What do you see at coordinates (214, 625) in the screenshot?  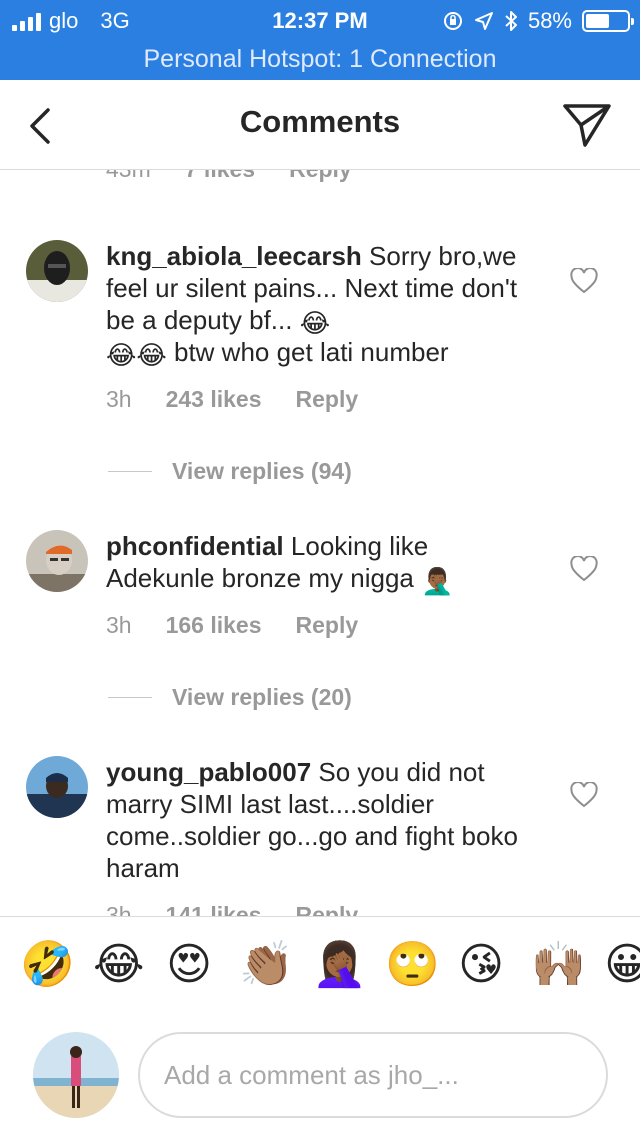 I see `comment-likes: 166 likes` at bounding box center [214, 625].